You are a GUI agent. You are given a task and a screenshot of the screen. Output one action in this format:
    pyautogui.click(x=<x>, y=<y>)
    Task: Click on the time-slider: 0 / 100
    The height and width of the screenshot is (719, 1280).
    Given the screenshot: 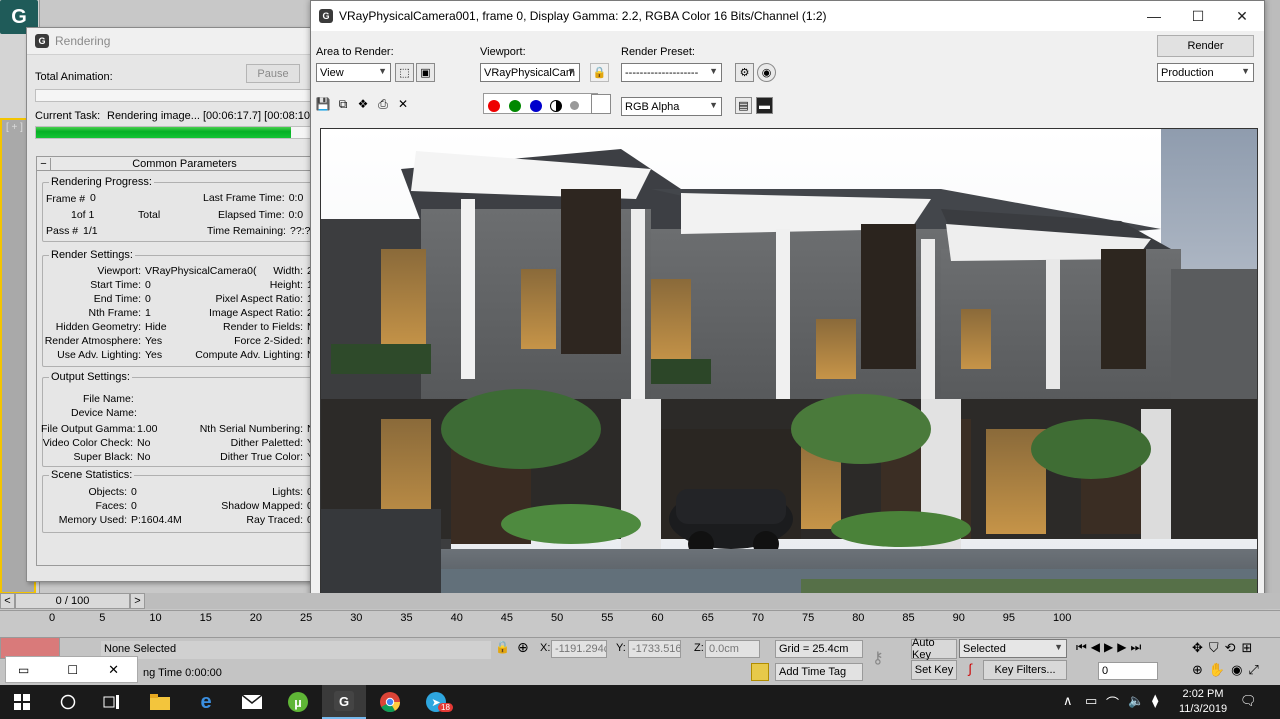 What is the action you would take?
    pyautogui.click(x=72, y=601)
    